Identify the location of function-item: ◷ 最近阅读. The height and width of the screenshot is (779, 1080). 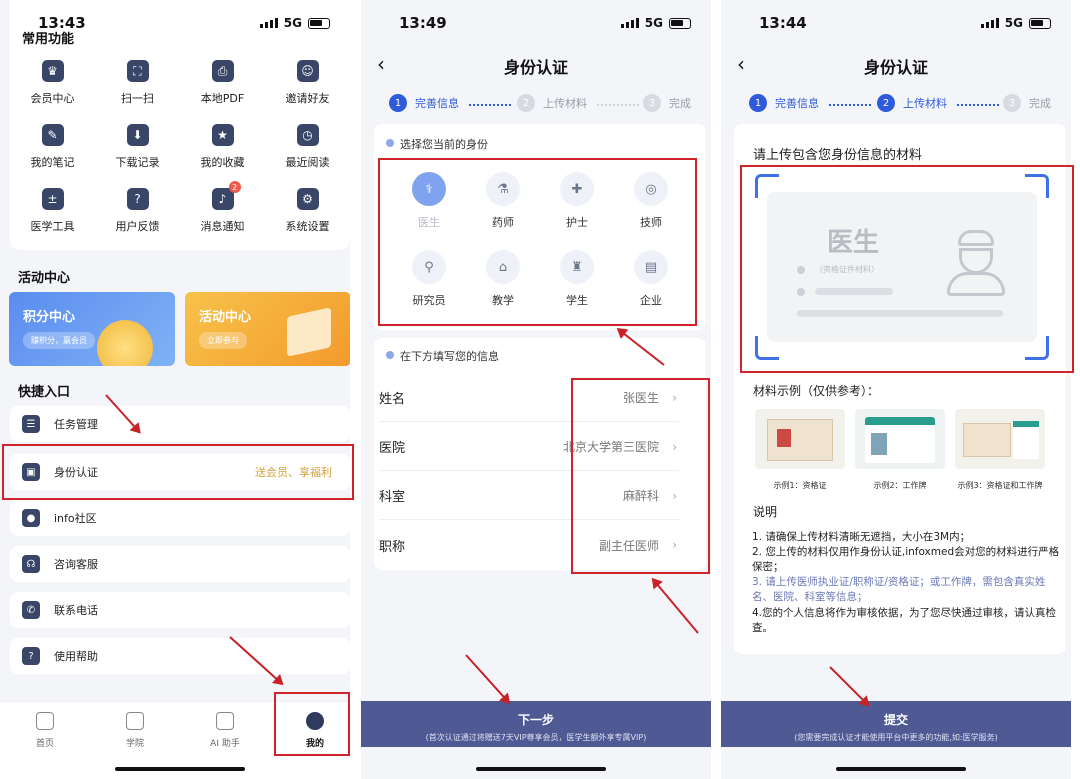
(307, 150).